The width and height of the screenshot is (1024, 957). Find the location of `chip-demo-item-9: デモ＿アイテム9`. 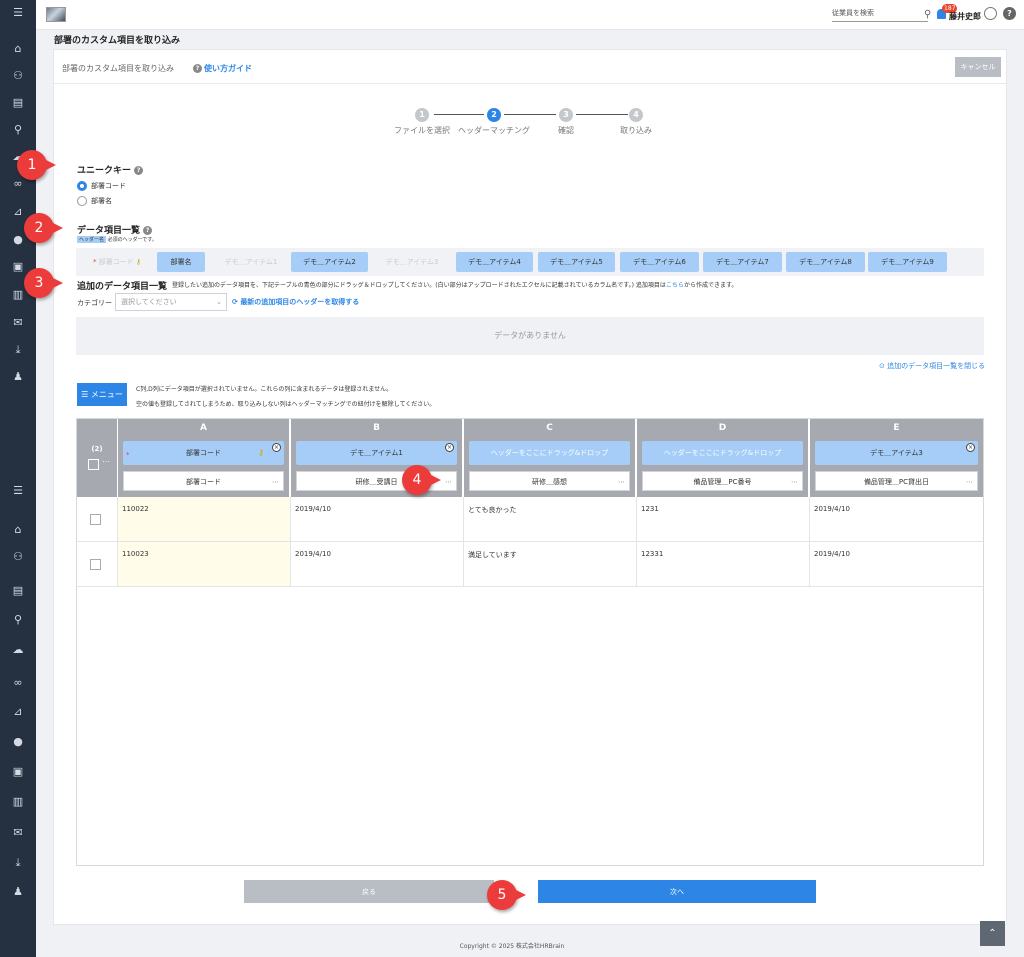

chip-demo-item-9: デモ＿アイテム9 is located at coordinates (907, 262).